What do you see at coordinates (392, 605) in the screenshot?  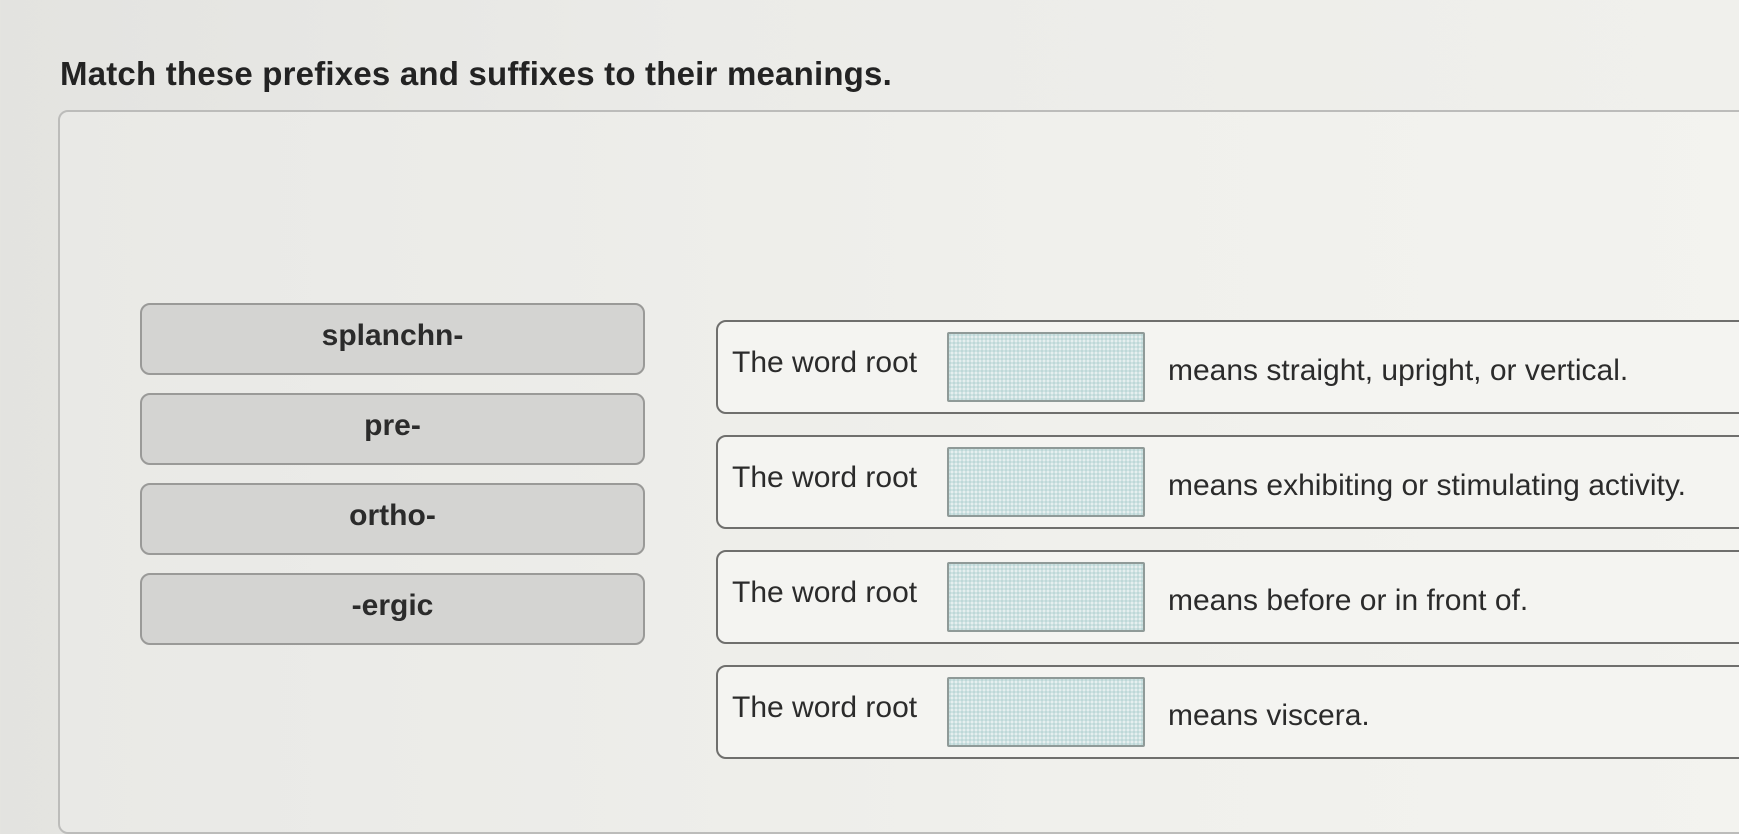 I see `choice-label: -ergic` at bounding box center [392, 605].